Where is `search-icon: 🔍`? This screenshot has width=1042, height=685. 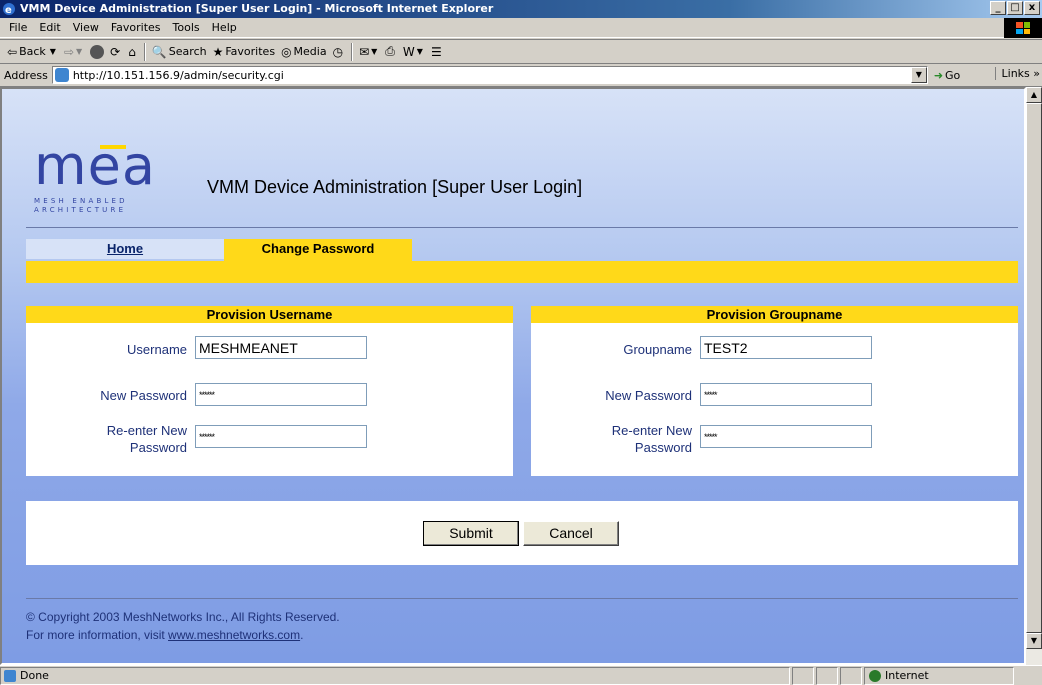 search-icon: 🔍 is located at coordinates (159, 51).